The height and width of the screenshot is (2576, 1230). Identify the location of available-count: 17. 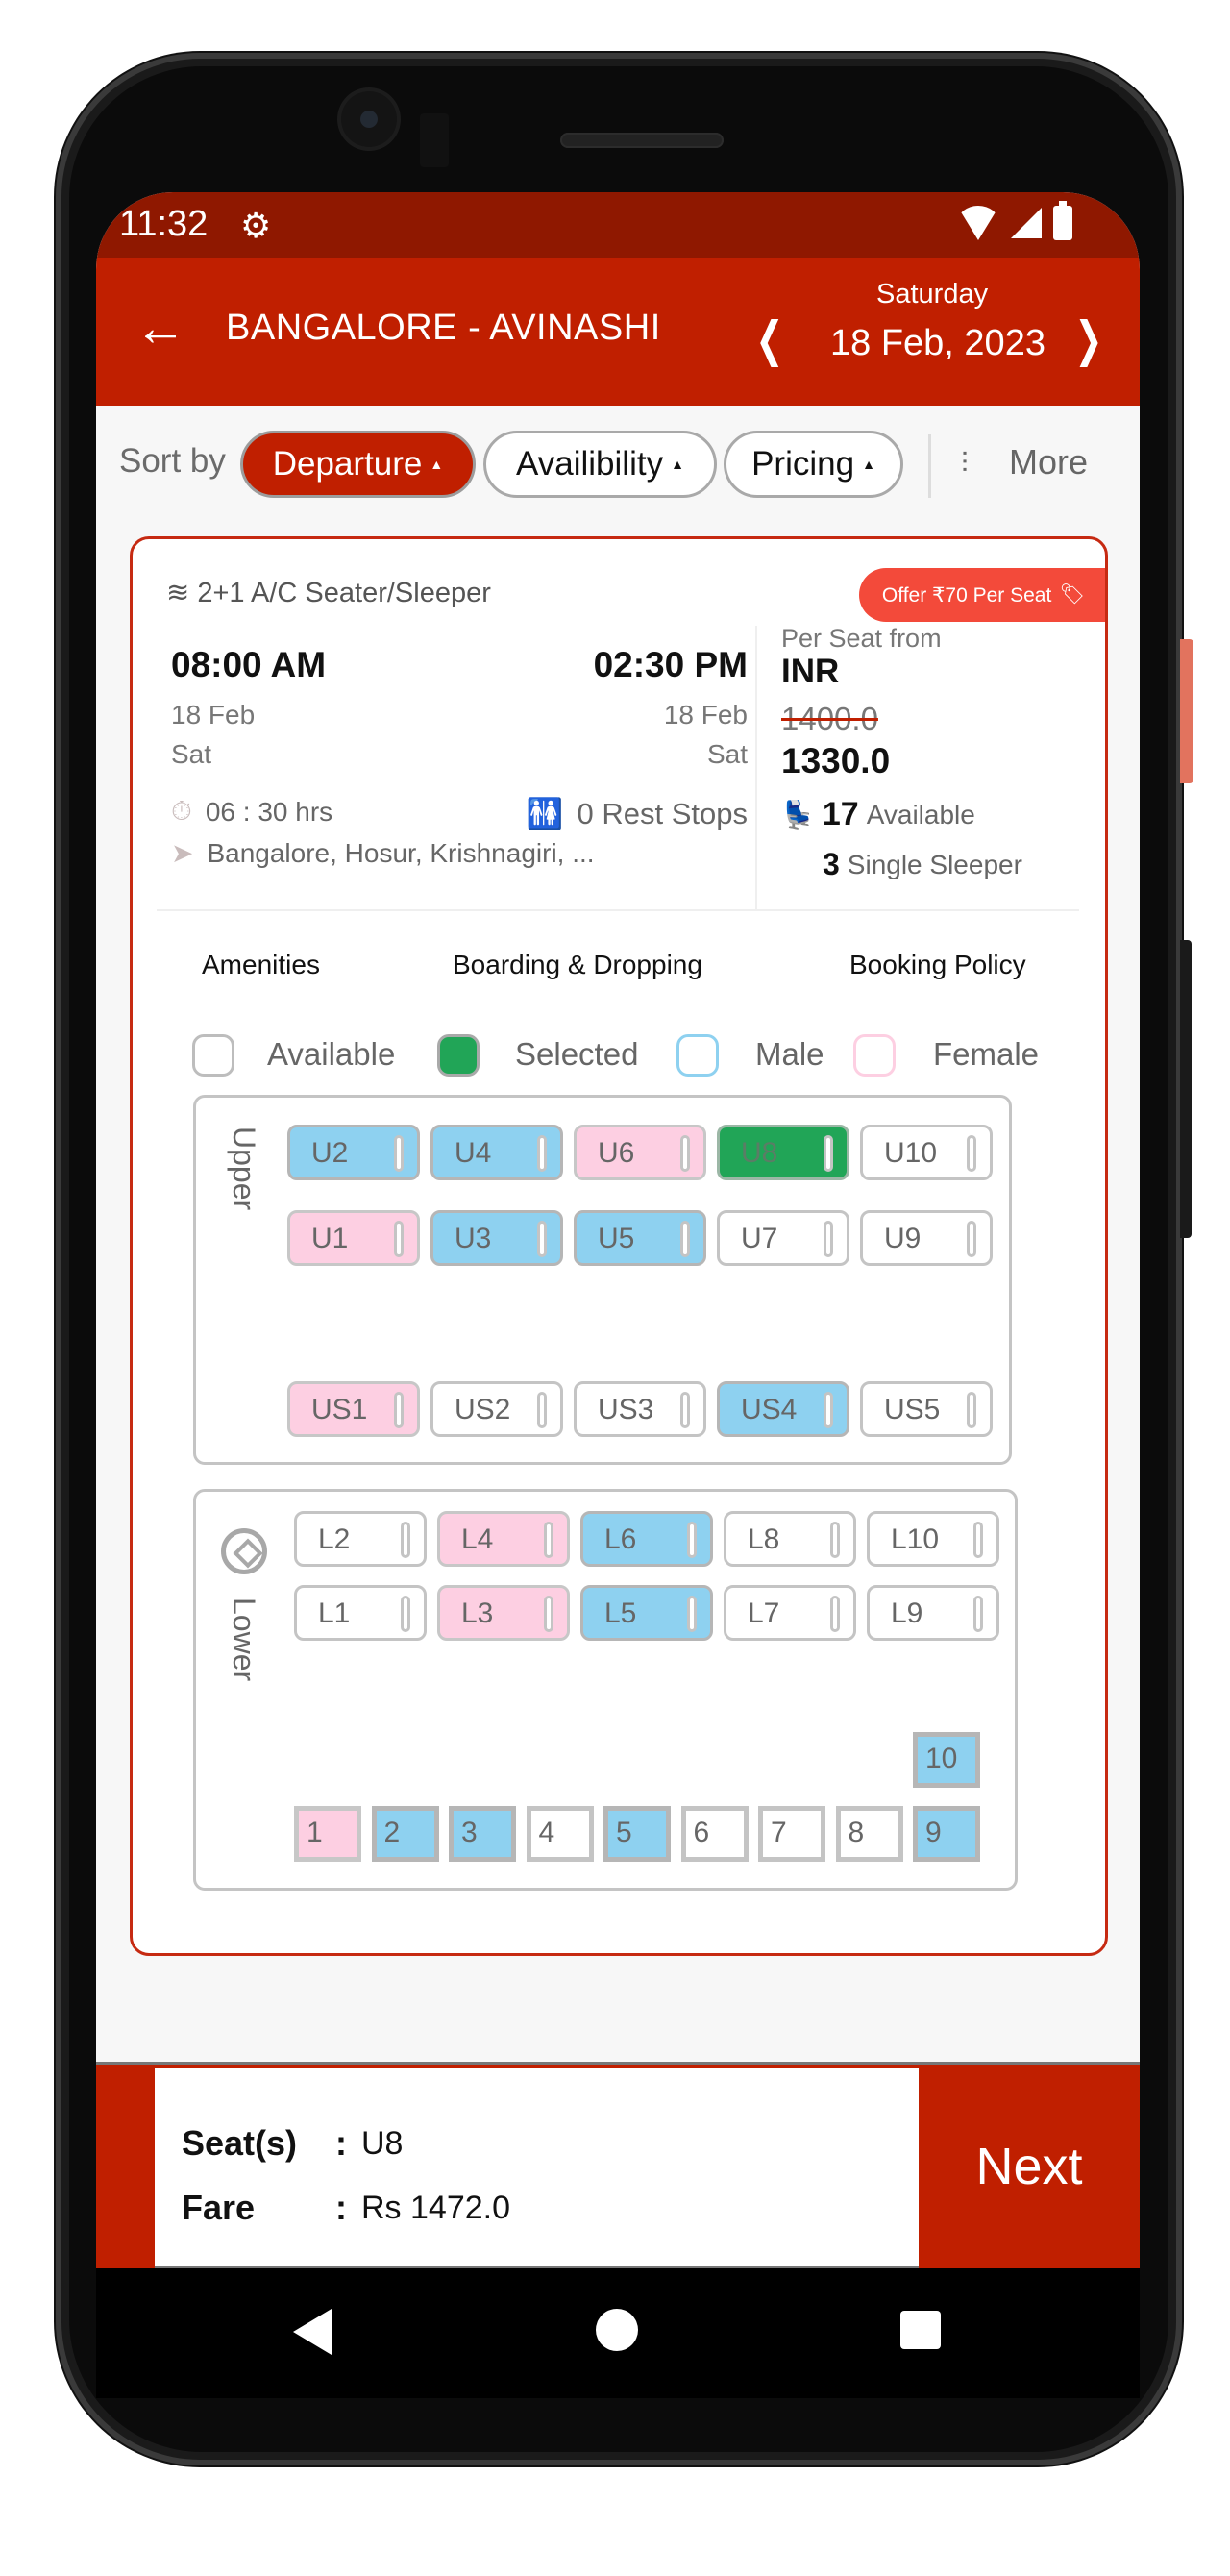
(841, 814).